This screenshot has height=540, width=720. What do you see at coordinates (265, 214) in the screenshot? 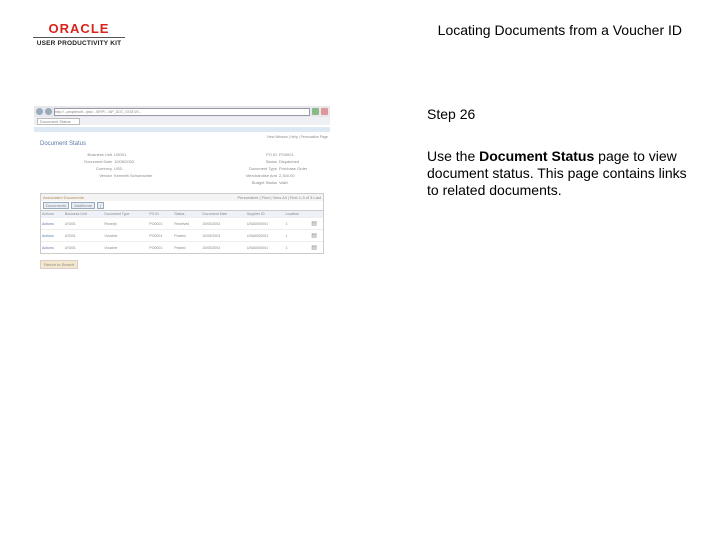
I see `column-header: Supplier ID` at bounding box center [265, 214].